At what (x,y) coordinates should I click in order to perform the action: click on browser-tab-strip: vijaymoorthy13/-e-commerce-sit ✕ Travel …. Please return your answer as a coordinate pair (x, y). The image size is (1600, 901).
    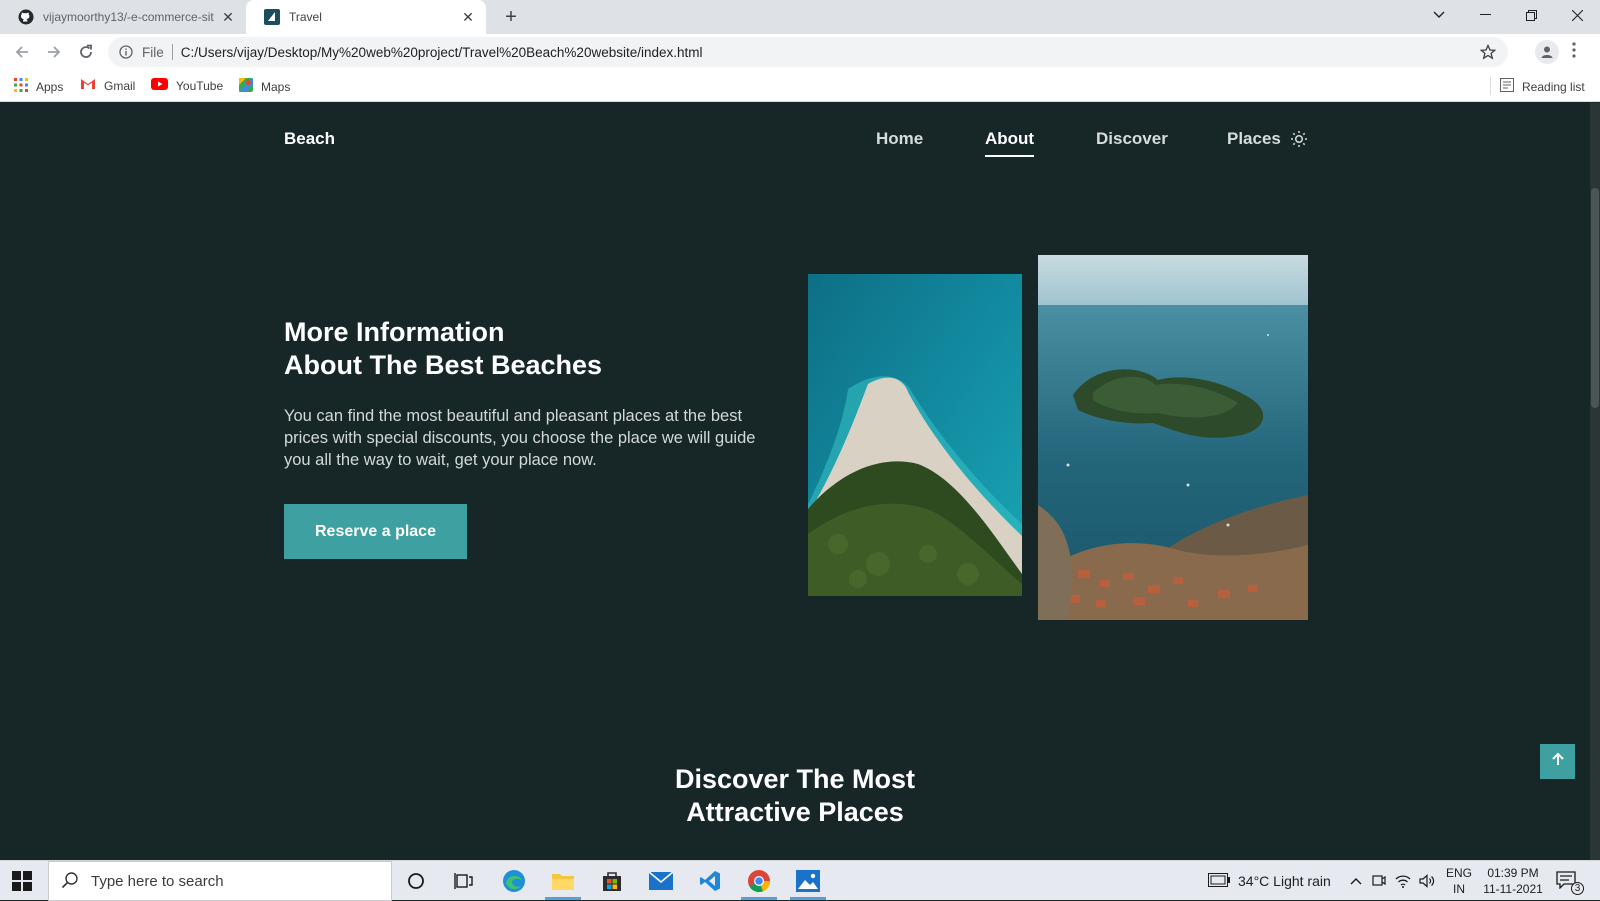
    Looking at the image, I should click on (800, 17).